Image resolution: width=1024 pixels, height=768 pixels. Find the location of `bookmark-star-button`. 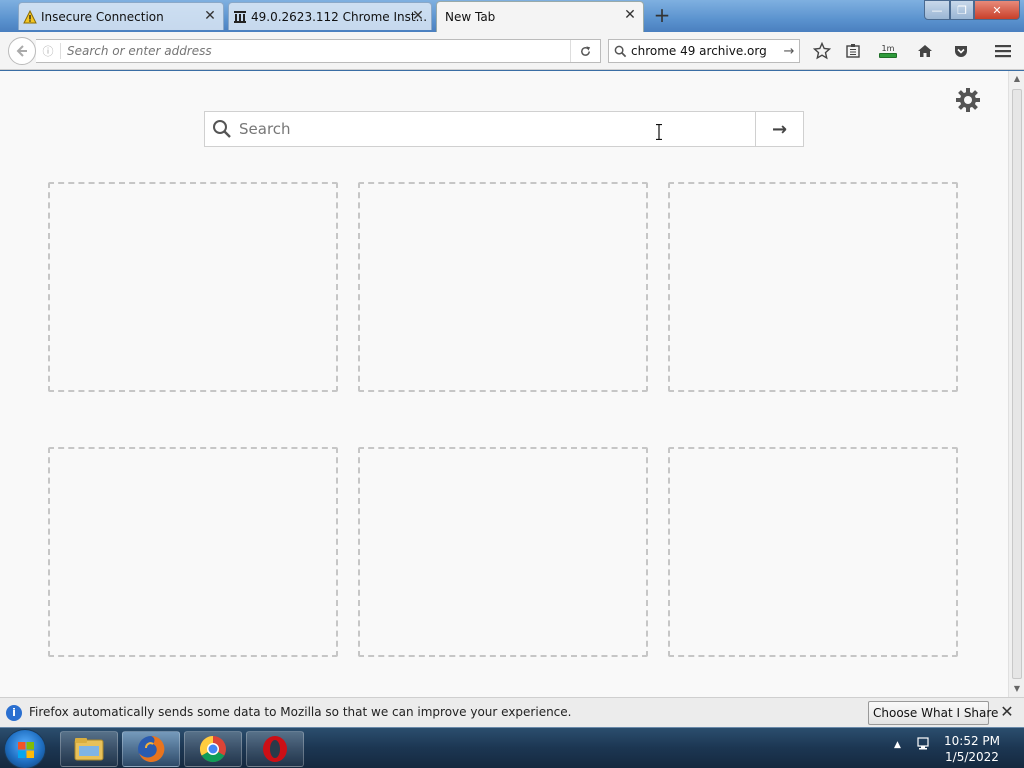

bookmark-star-button is located at coordinates (822, 51).